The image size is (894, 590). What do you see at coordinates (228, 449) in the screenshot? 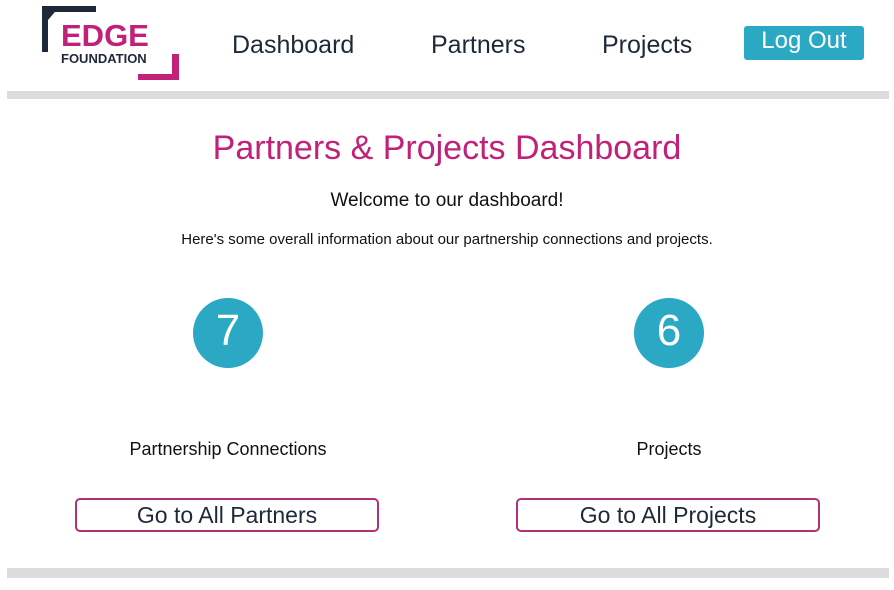
I see `partners-count-label: Partnership Connections` at bounding box center [228, 449].